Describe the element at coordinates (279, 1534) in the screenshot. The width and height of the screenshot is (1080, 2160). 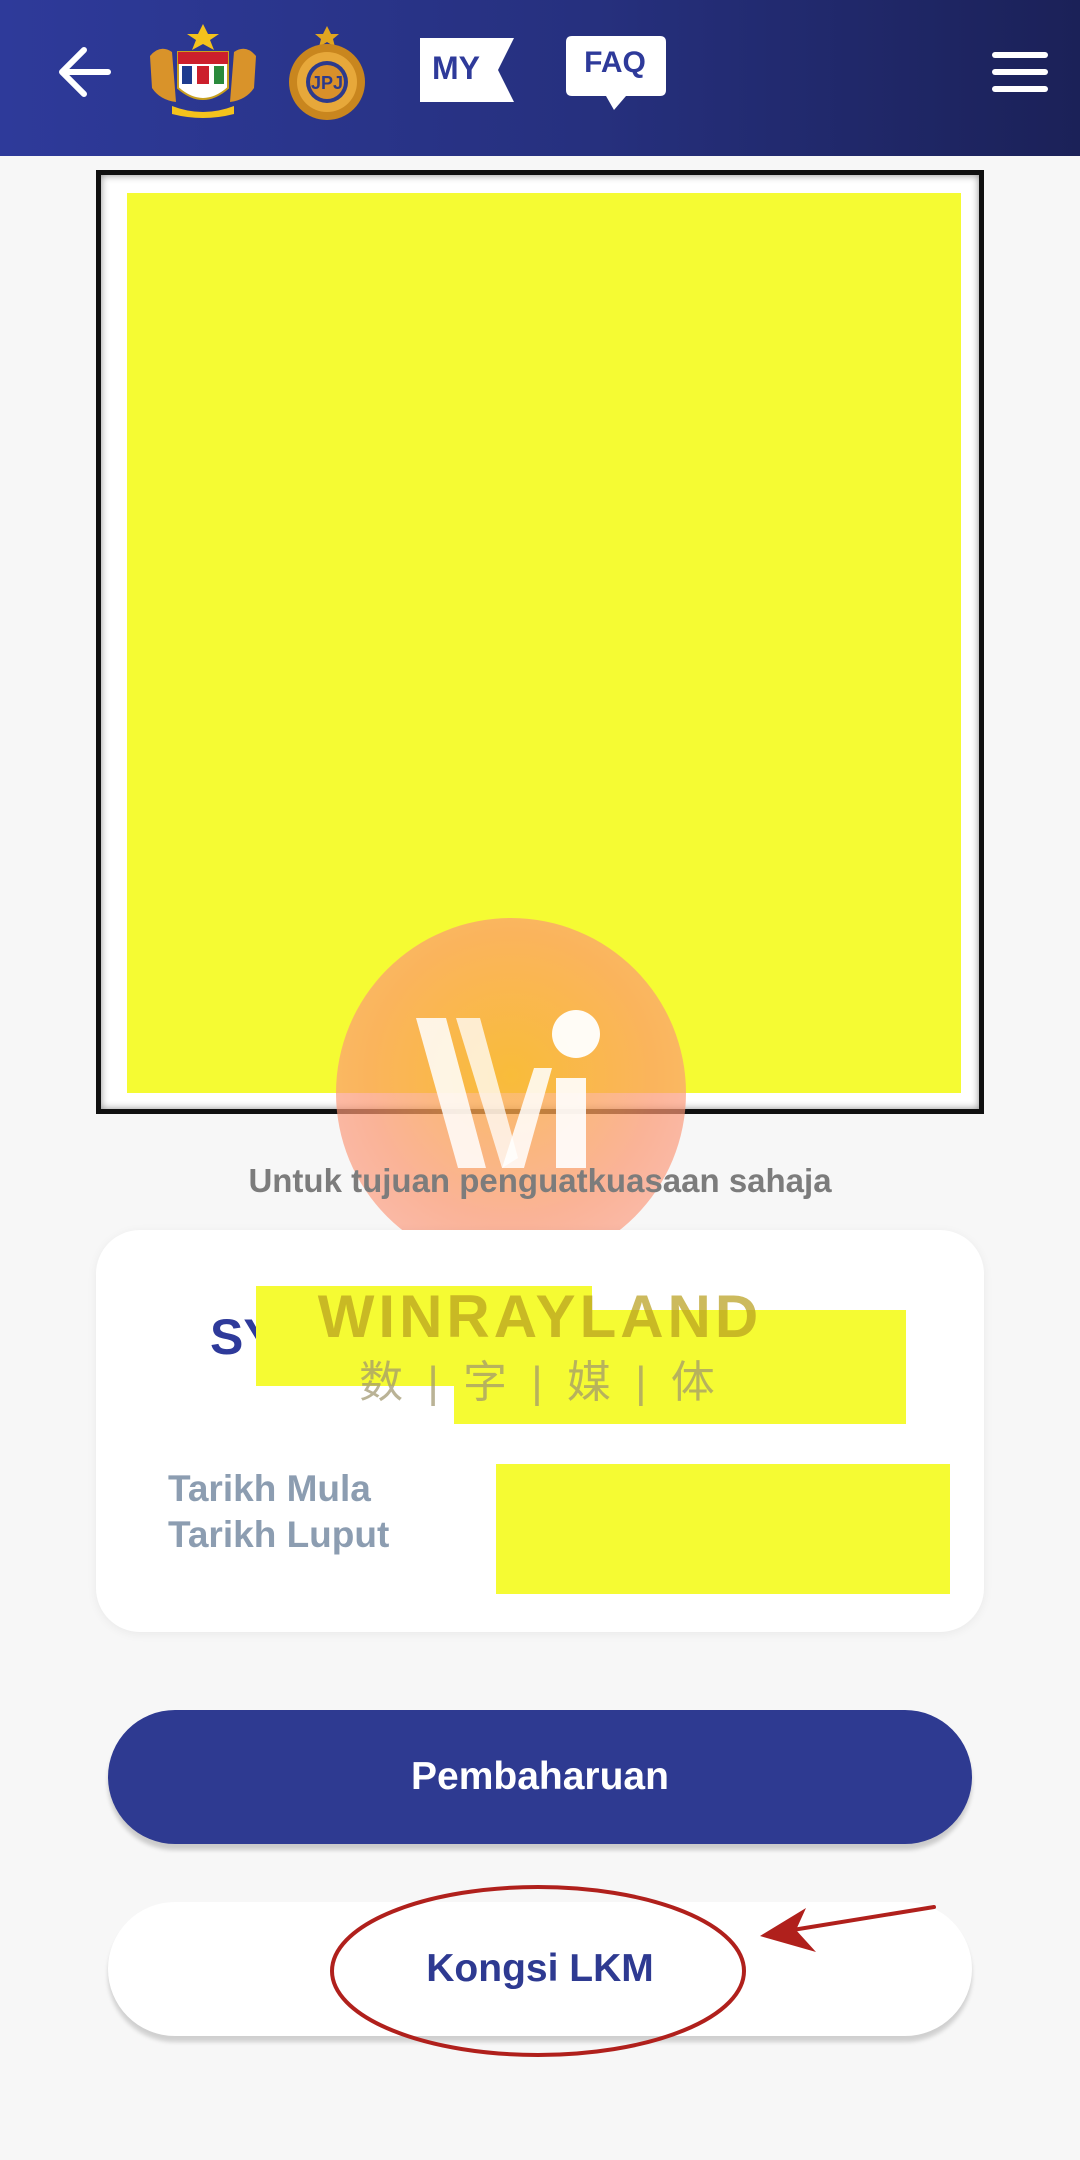
I see `expiry-date-label: Tarikh Luput` at that location.